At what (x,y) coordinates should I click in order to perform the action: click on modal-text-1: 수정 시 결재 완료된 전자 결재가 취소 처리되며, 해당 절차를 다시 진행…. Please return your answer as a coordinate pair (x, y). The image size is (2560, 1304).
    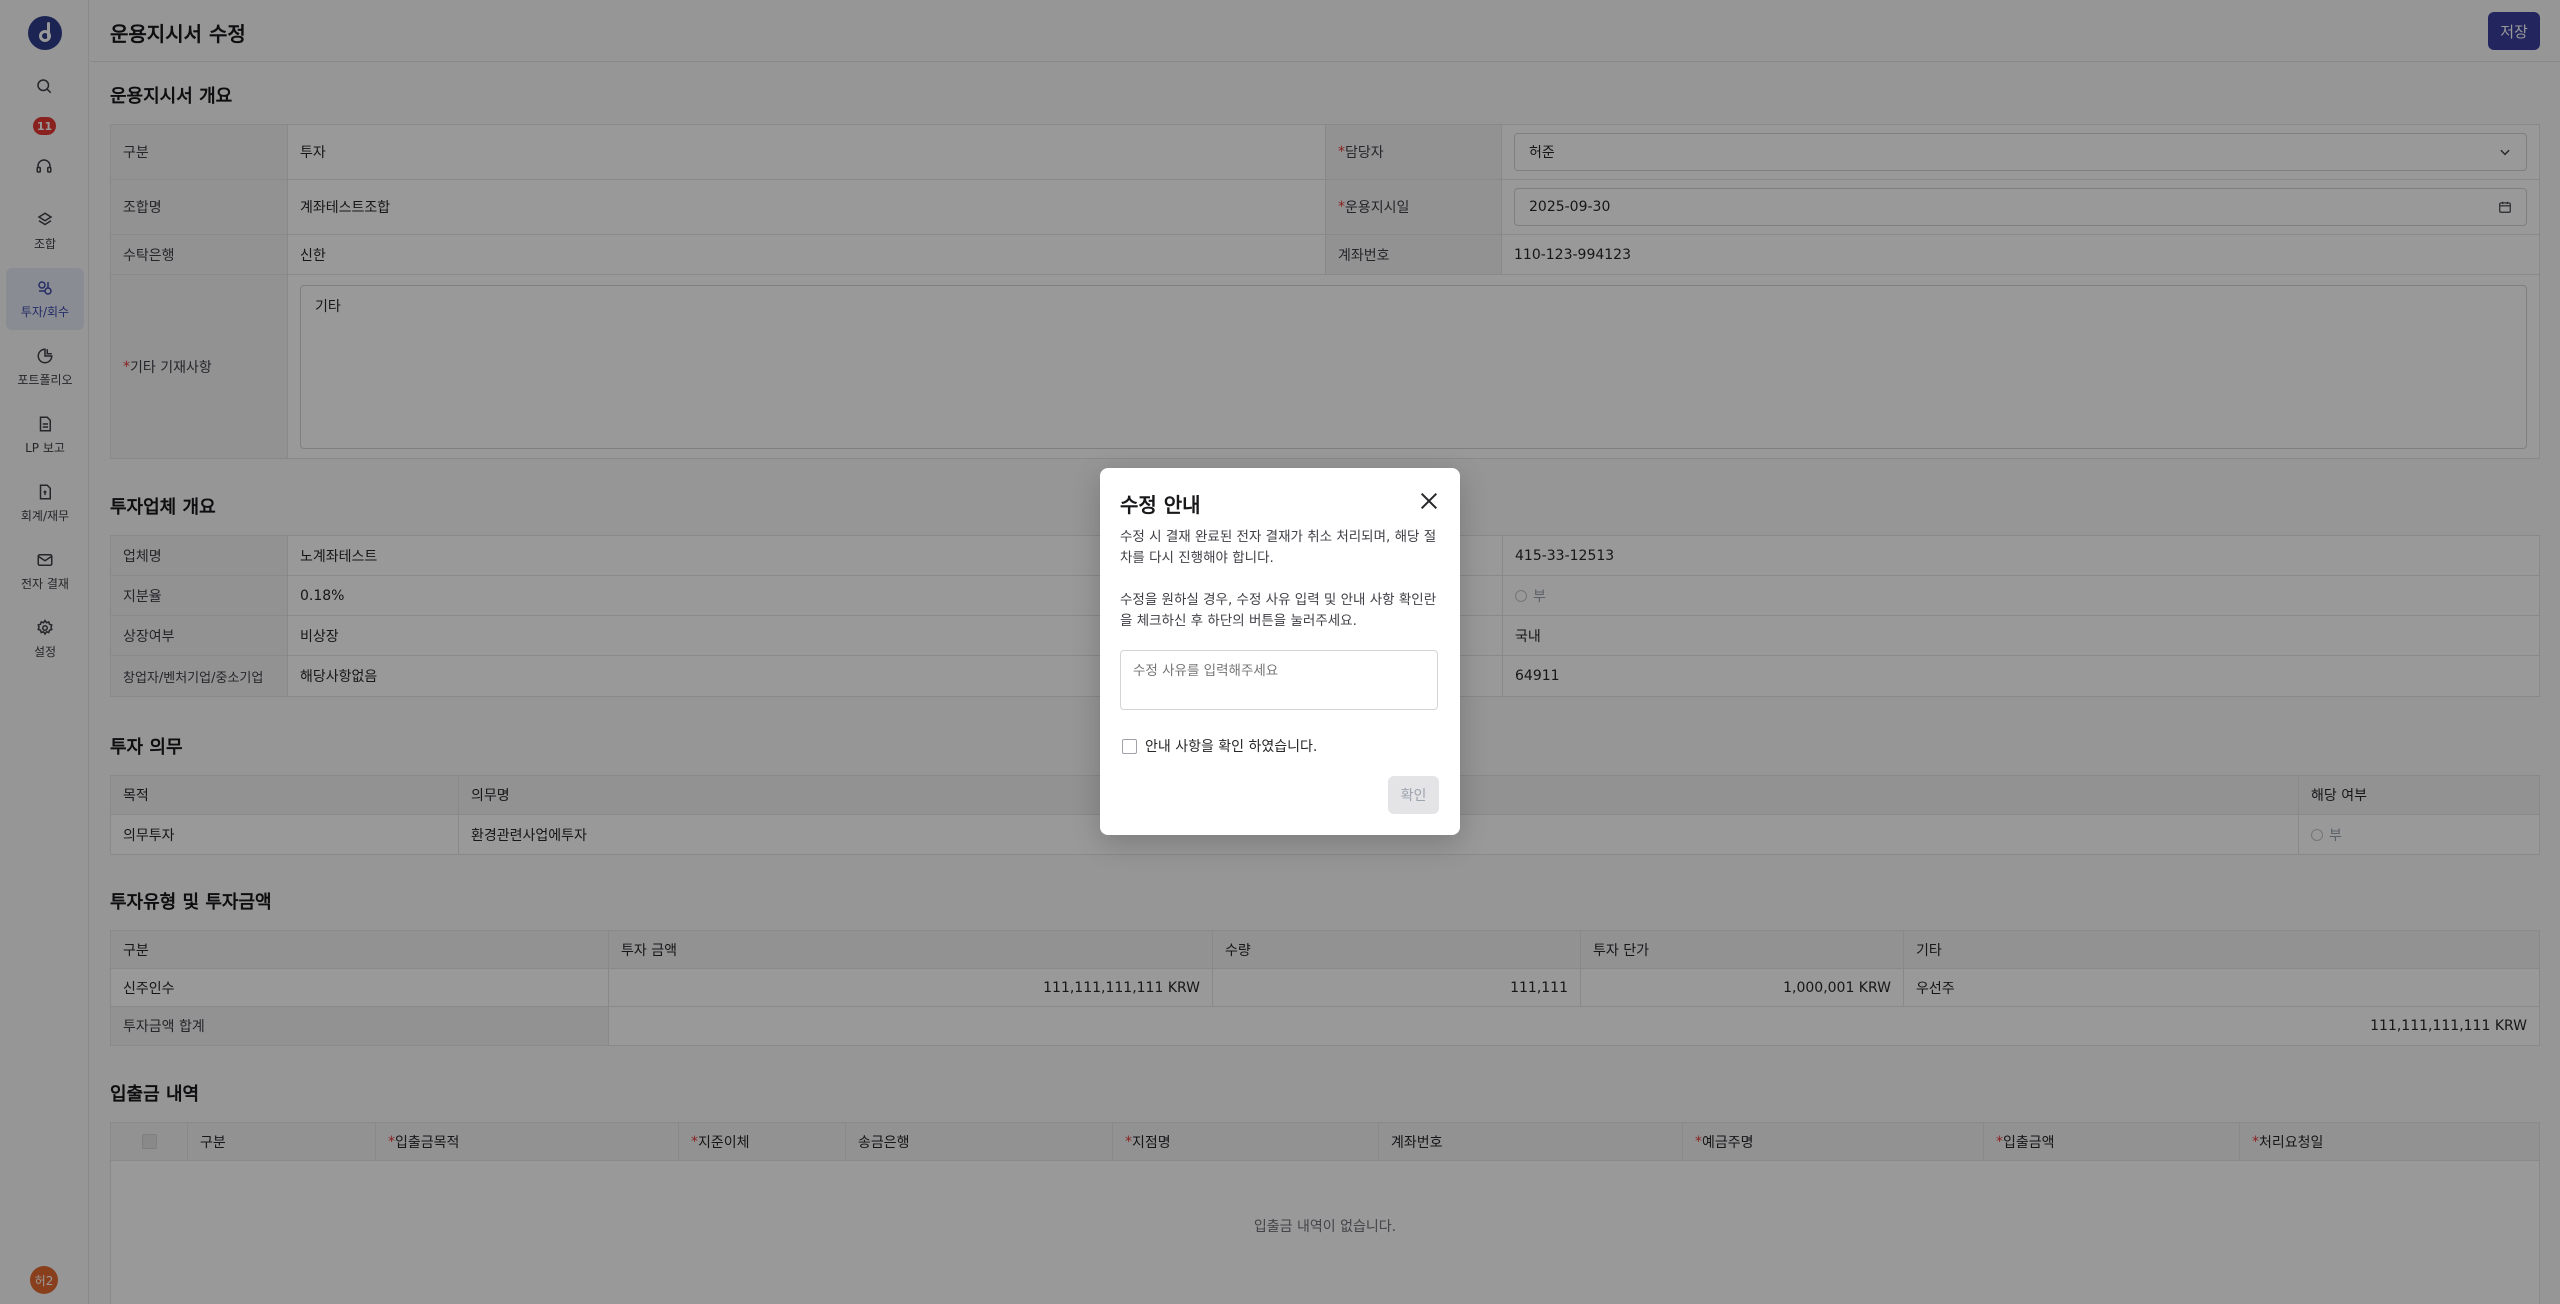
    Looking at the image, I should click on (1278, 547).